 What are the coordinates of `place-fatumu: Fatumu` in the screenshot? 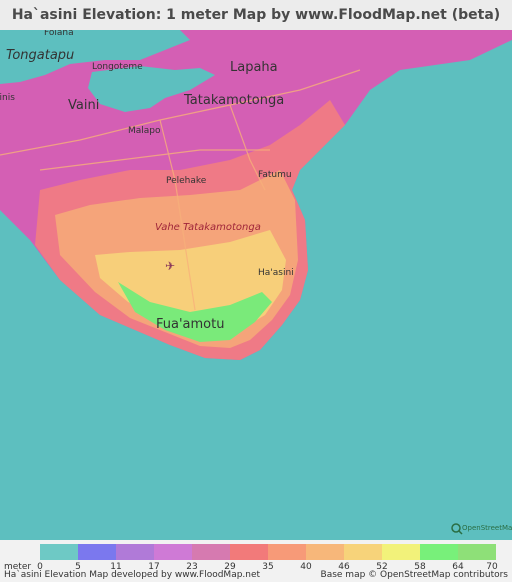 It's located at (275, 175).